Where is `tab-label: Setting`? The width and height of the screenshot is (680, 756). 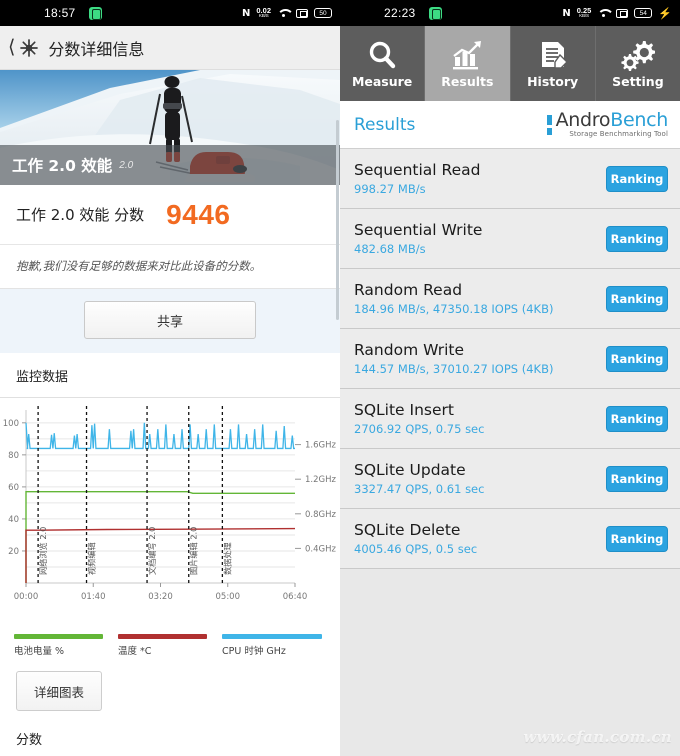
tab-label: Setting is located at coordinates (638, 81).